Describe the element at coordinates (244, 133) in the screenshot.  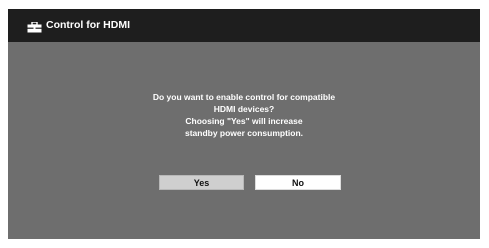
I see `message-line: standby power consumption.` at that location.